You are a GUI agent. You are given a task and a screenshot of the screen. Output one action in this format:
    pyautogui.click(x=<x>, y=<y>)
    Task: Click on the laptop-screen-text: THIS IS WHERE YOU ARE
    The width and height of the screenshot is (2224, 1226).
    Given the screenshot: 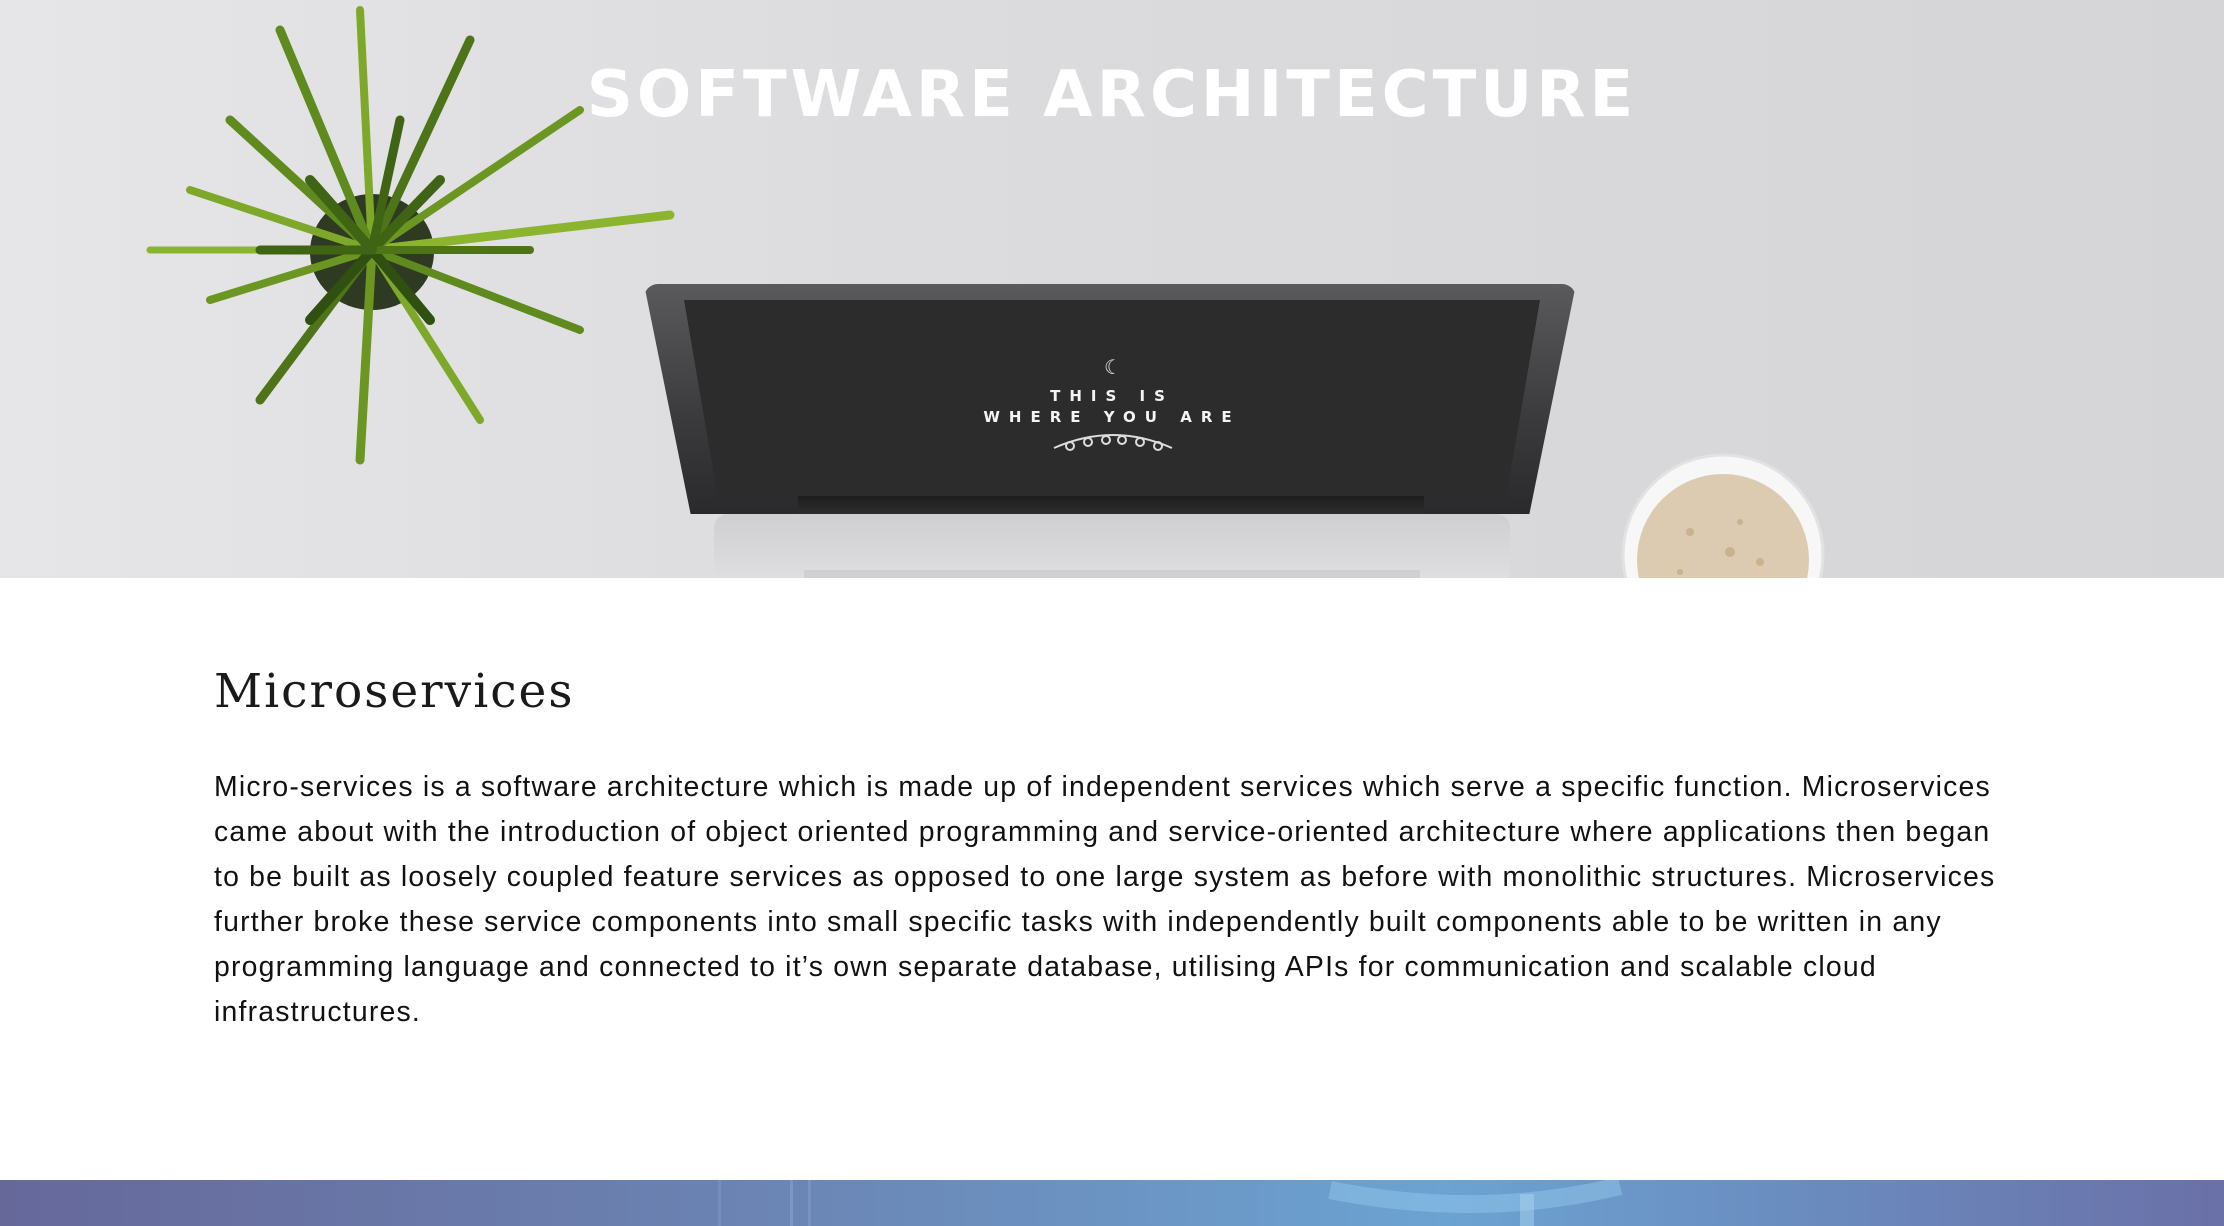 What is the action you would take?
    pyautogui.click(x=1112, y=407)
    